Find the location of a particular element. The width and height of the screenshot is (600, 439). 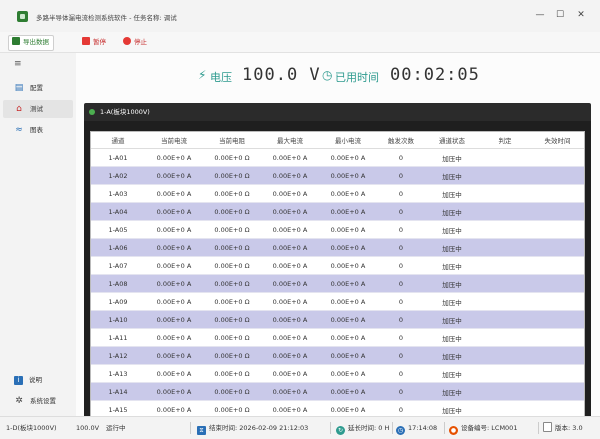

close-button: ✕ is located at coordinates (581, 15).